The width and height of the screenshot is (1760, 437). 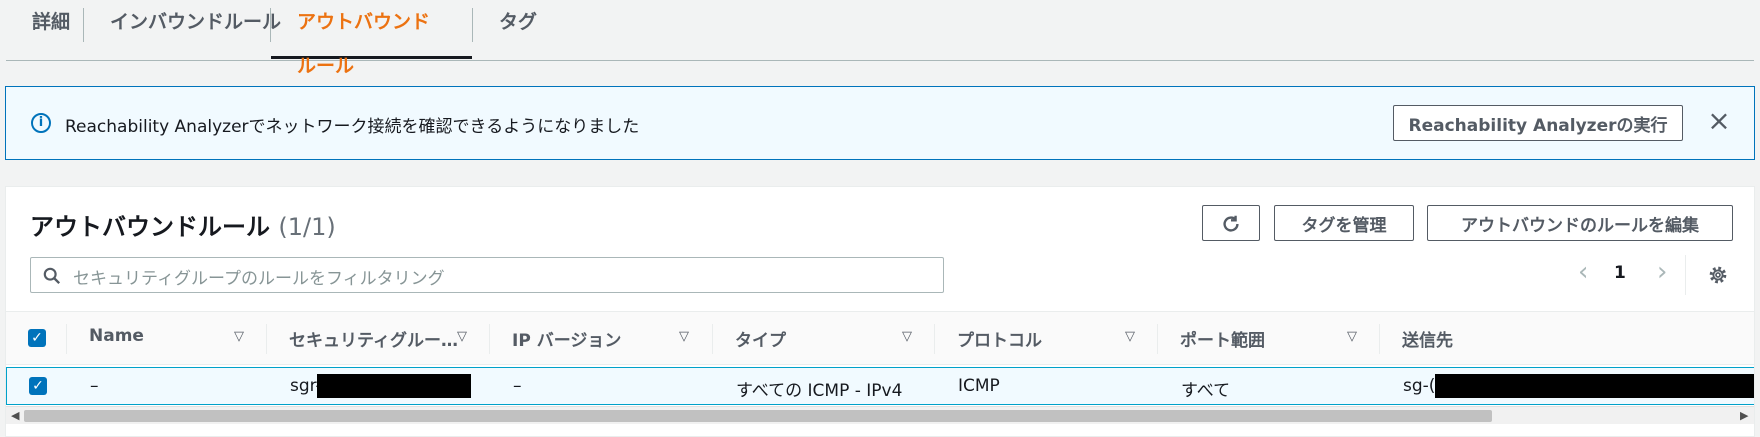 What do you see at coordinates (518, 29) in the screenshot?
I see `tab-tags: タグ` at bounding box center [518, 29].